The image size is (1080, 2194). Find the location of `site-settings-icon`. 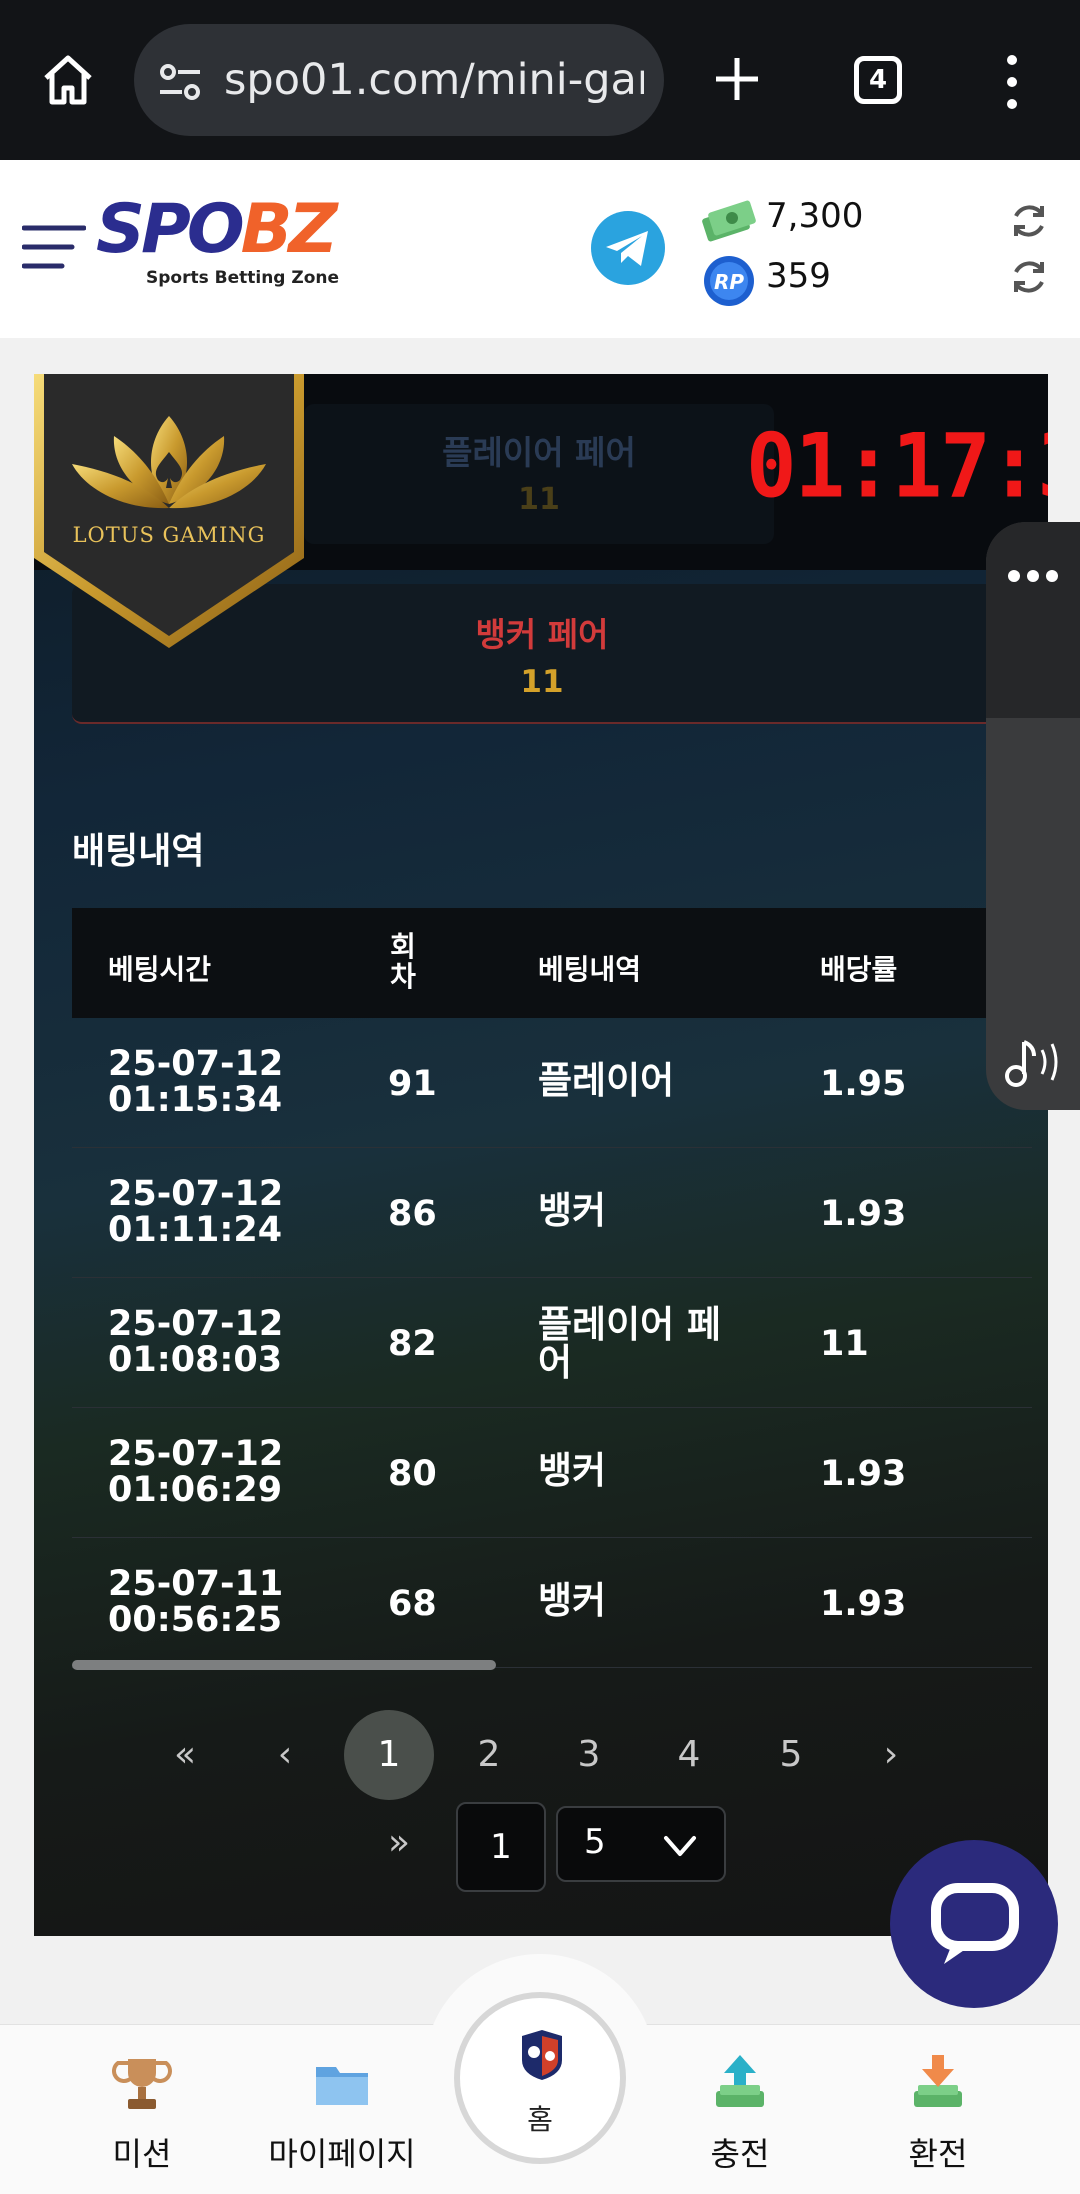

site-settings-icon is located at coordinates (180, 82).